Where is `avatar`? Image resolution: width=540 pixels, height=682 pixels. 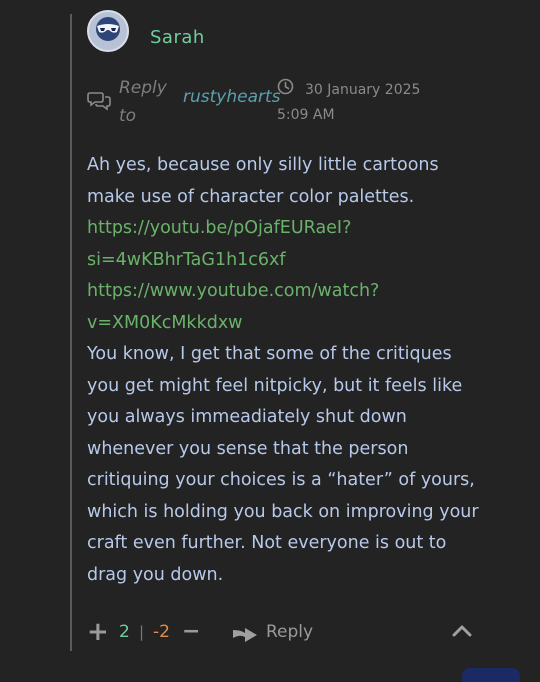 avatar is located at coordinates (108, 31).